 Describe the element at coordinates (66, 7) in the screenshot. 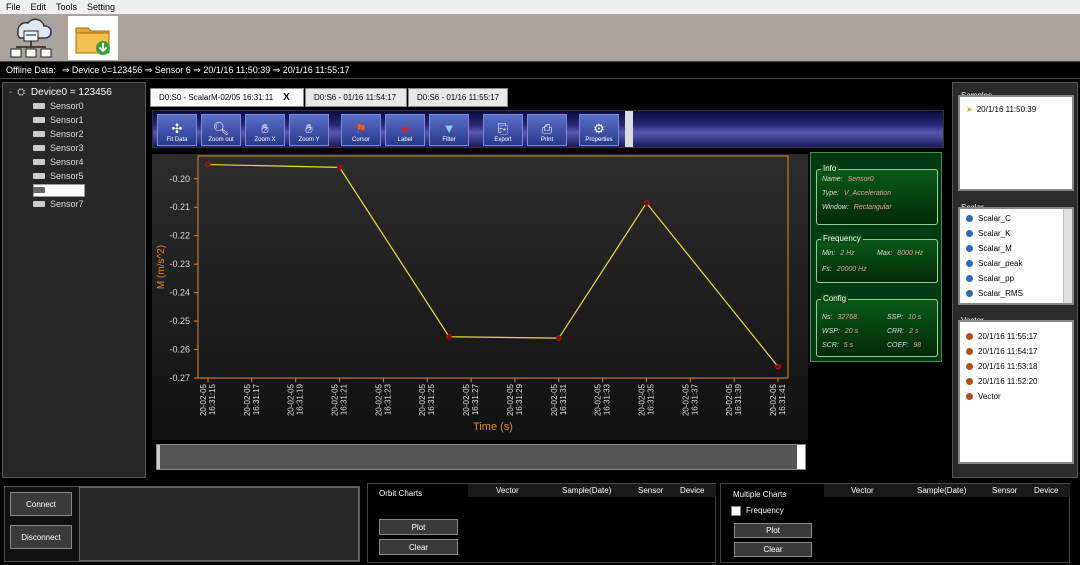

I see `menu-tools: Tools` at that location.